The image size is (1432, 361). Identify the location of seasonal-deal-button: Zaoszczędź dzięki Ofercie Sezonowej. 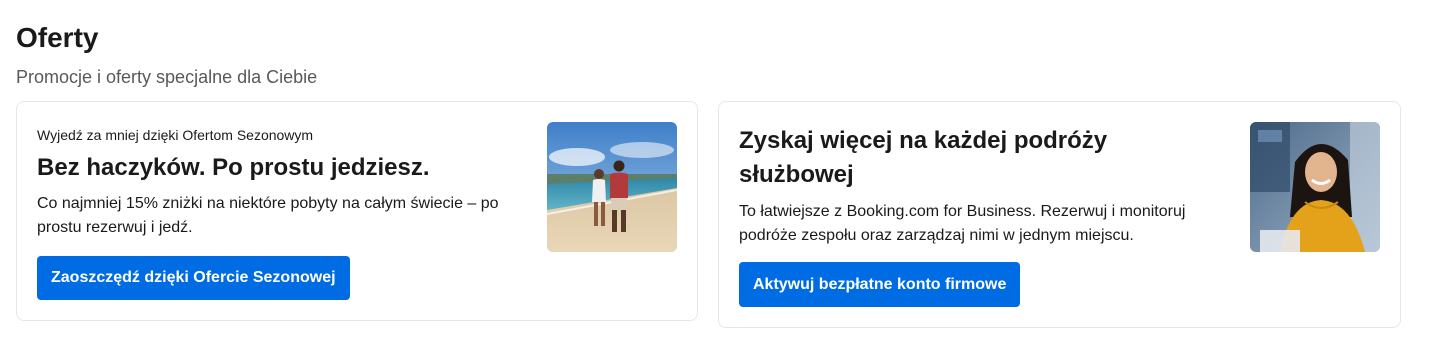
(193, 278).